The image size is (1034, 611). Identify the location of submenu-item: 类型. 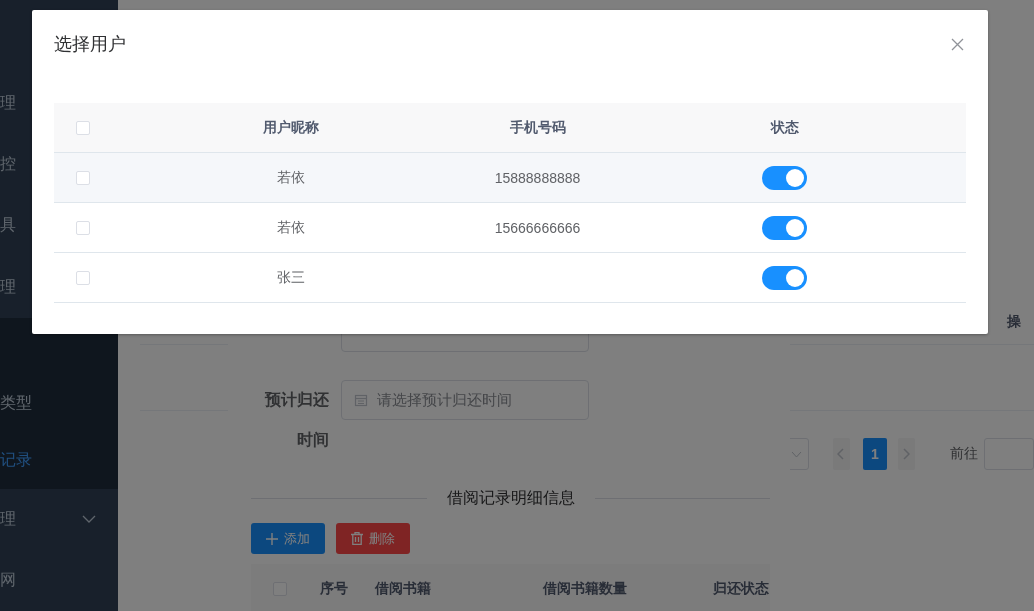
(59, 403).